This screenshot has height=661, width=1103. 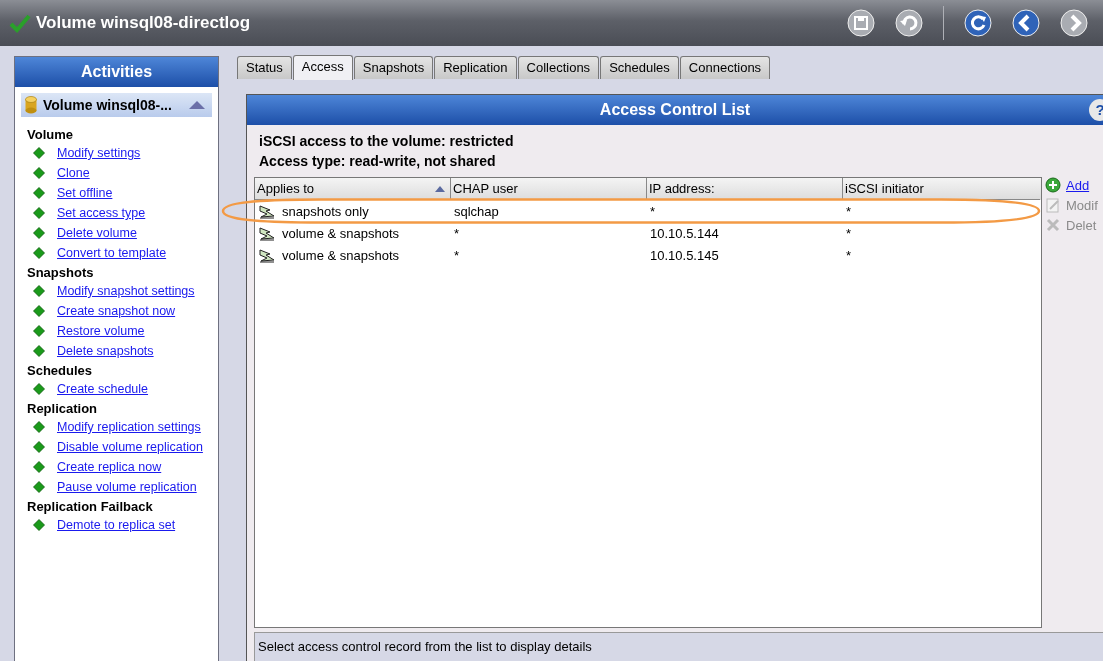 What do you see at coordinates (130, 447) in the screenshot?
I see `action-link: Disable volume replication` at bounding box center [130, 447].